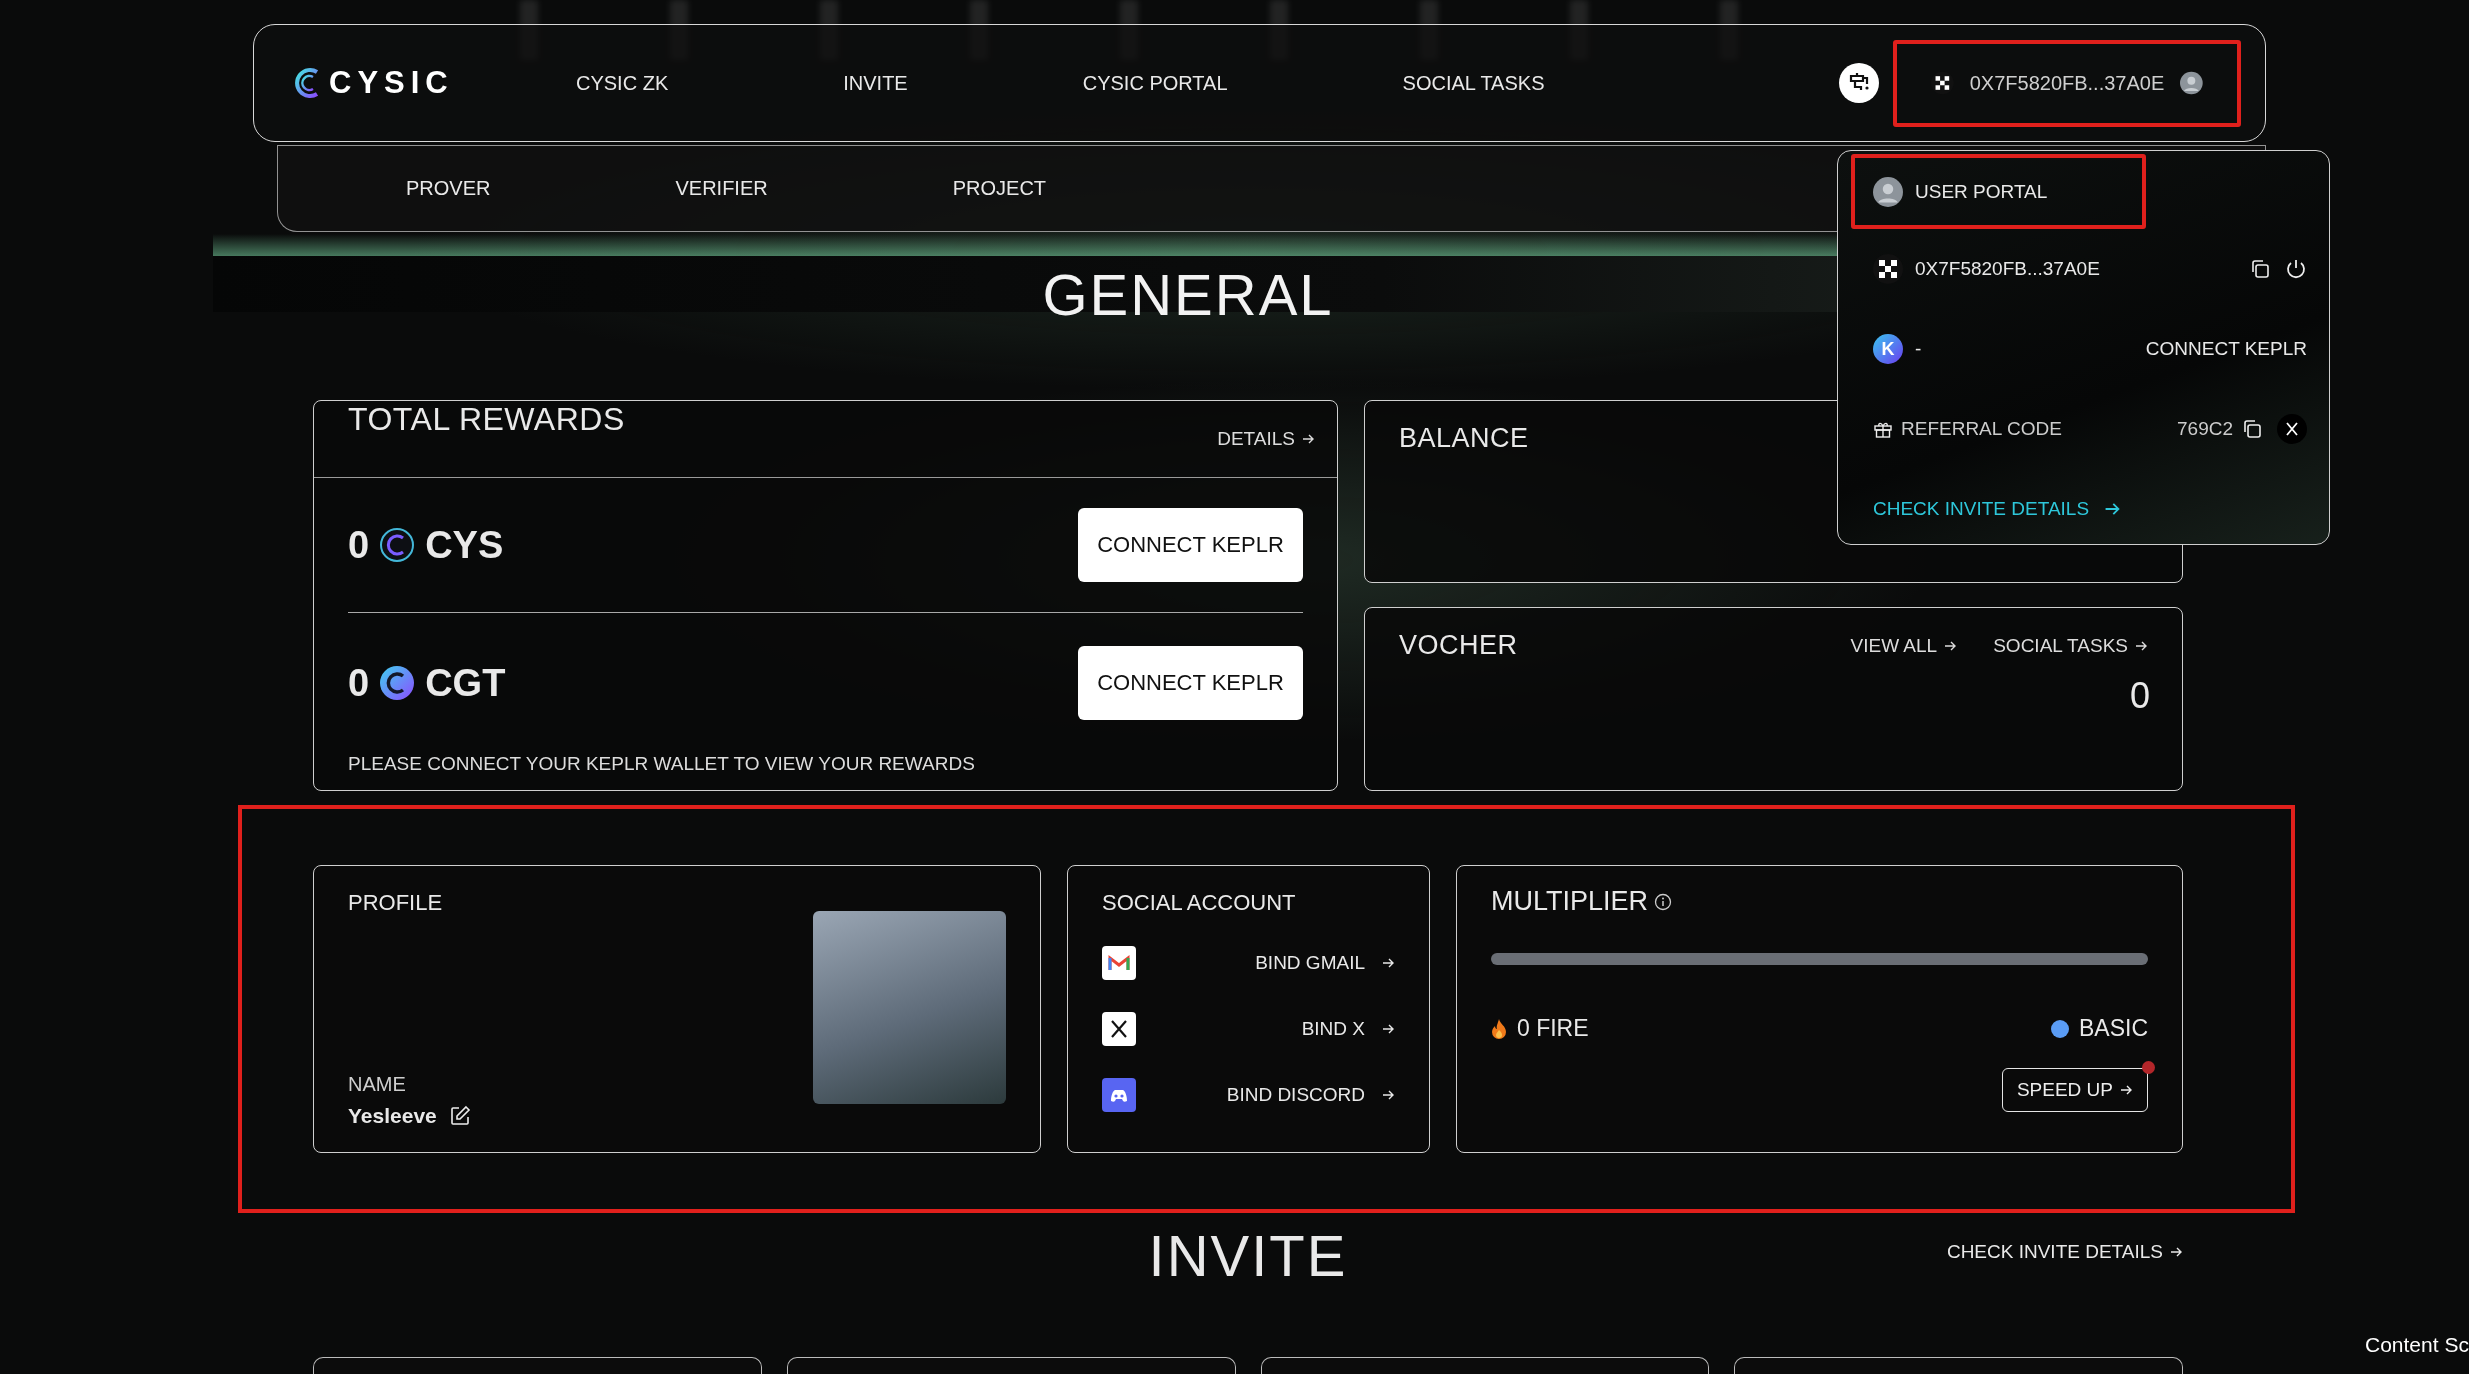 The height and width of the screenshot is (1374, 2469). What do you see at coordinates (1499, 1028) in the screenshot?
I see `flame-icon` at bounding box center [1499, 1028].